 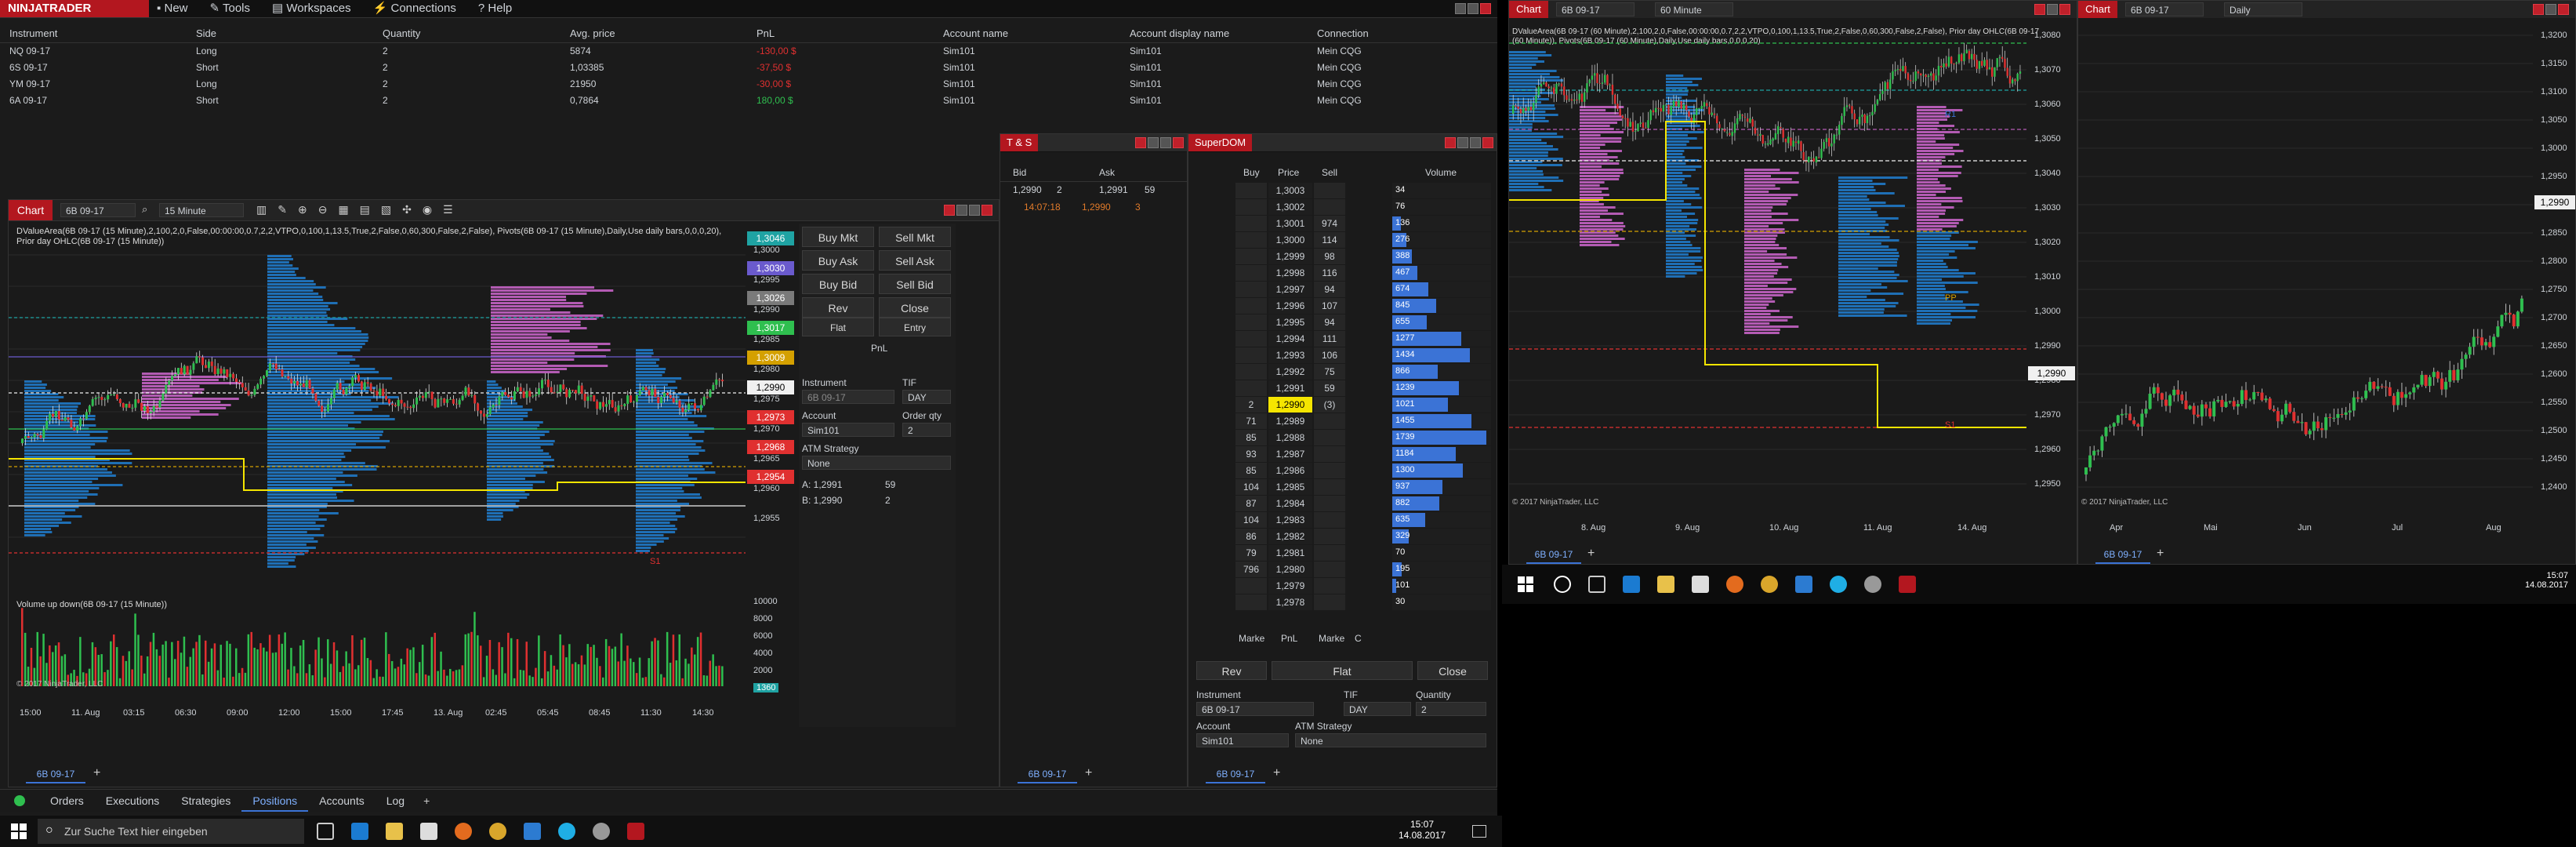 What do you see at coordinates (915, 327) in the screenshot?
I see `entry-button: Entry` at bounding box center [915, 327].